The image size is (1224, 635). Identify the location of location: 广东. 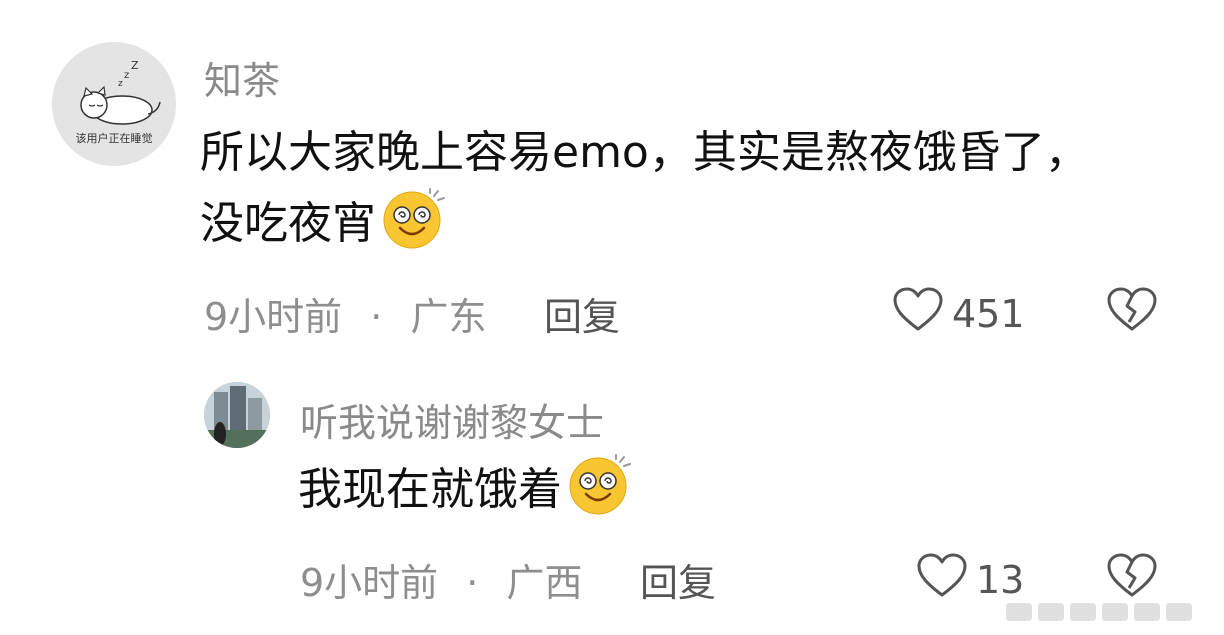
(448, 317).